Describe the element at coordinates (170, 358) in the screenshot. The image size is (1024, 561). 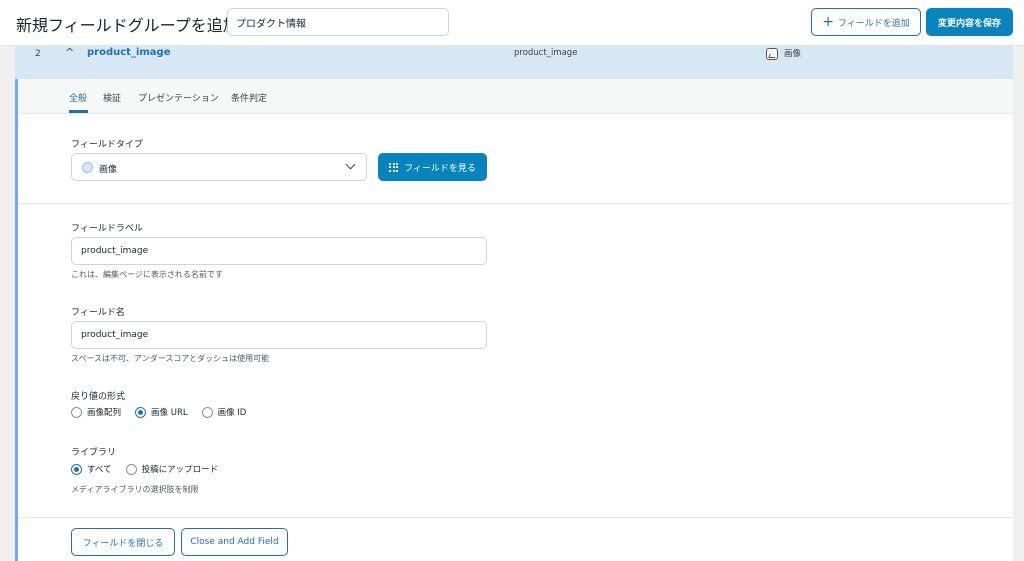
I see `field-name-hint: スペースは不可、アンダースコアとダッシュは使用可能` at that location.